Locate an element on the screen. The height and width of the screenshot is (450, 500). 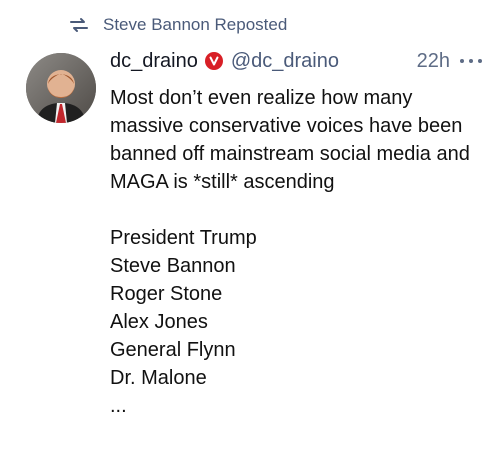
post-header: dc_draino @dc_draino 22h is located at coordinates (296, 61).